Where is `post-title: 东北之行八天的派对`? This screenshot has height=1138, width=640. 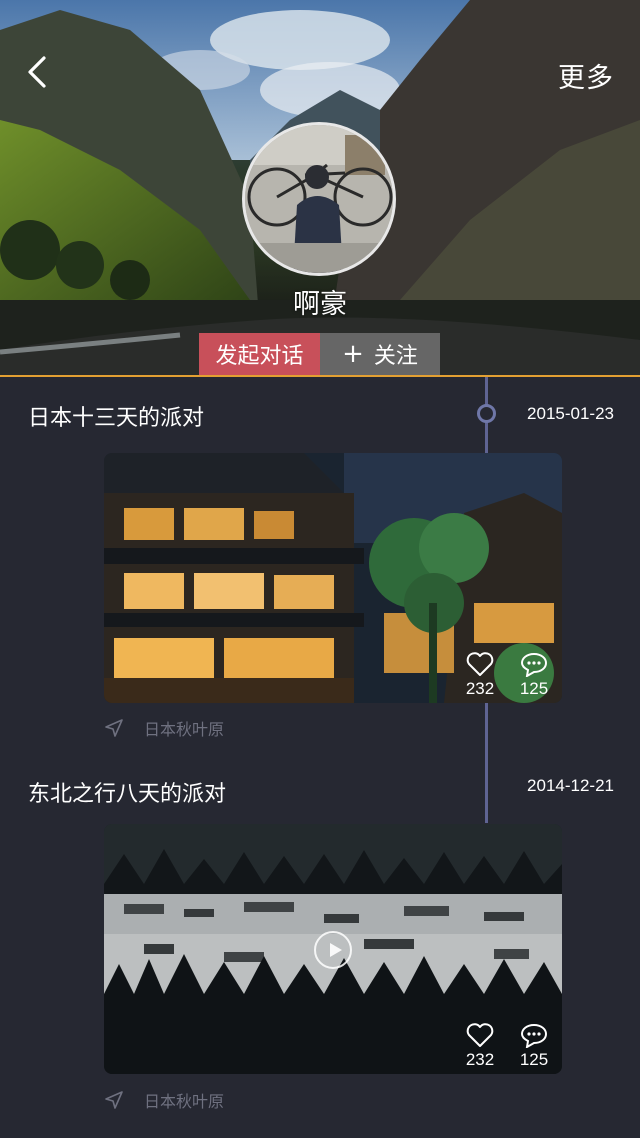
post-title: 东北之行八天的派对 is located at coordinates (127, 792).